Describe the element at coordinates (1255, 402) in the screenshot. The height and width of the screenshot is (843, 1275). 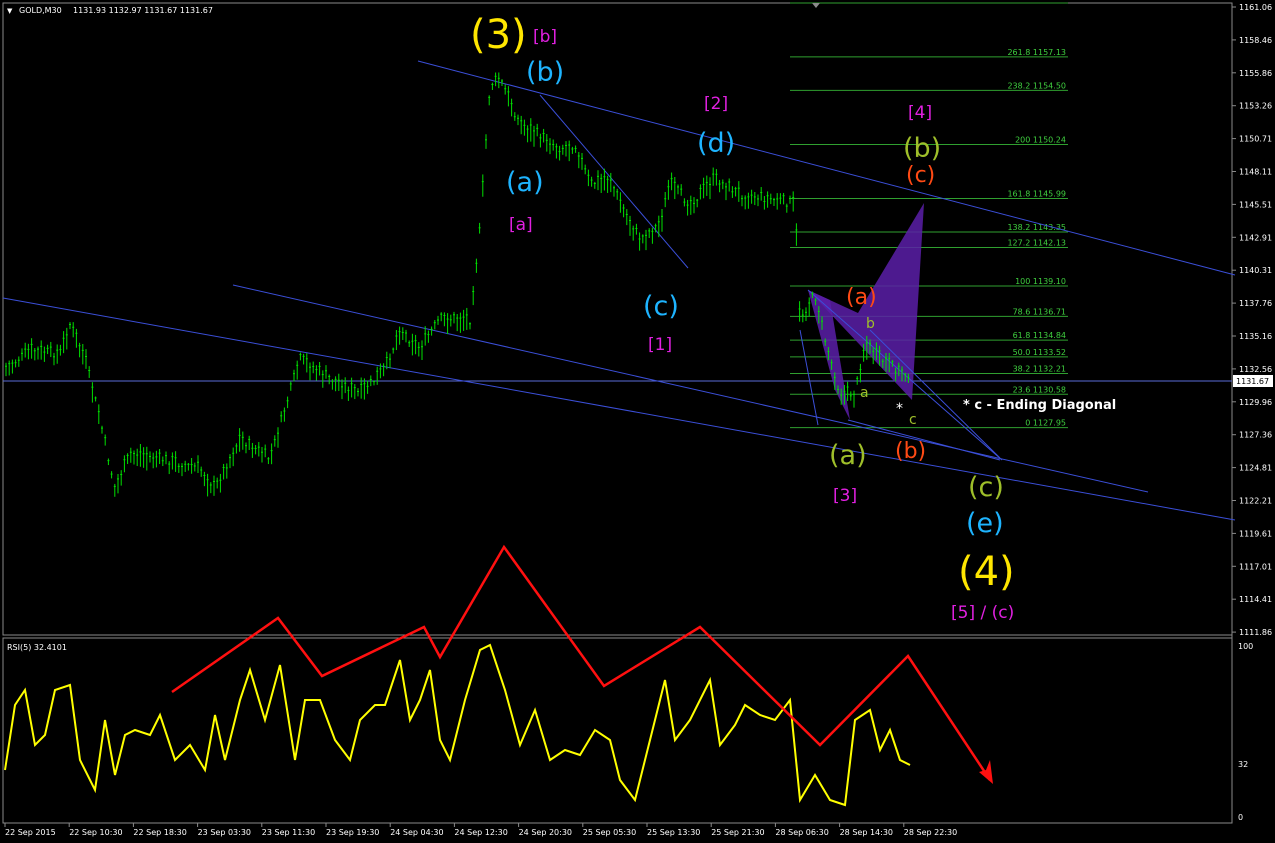
I see `price-axis-label: 1129.96` at that location.